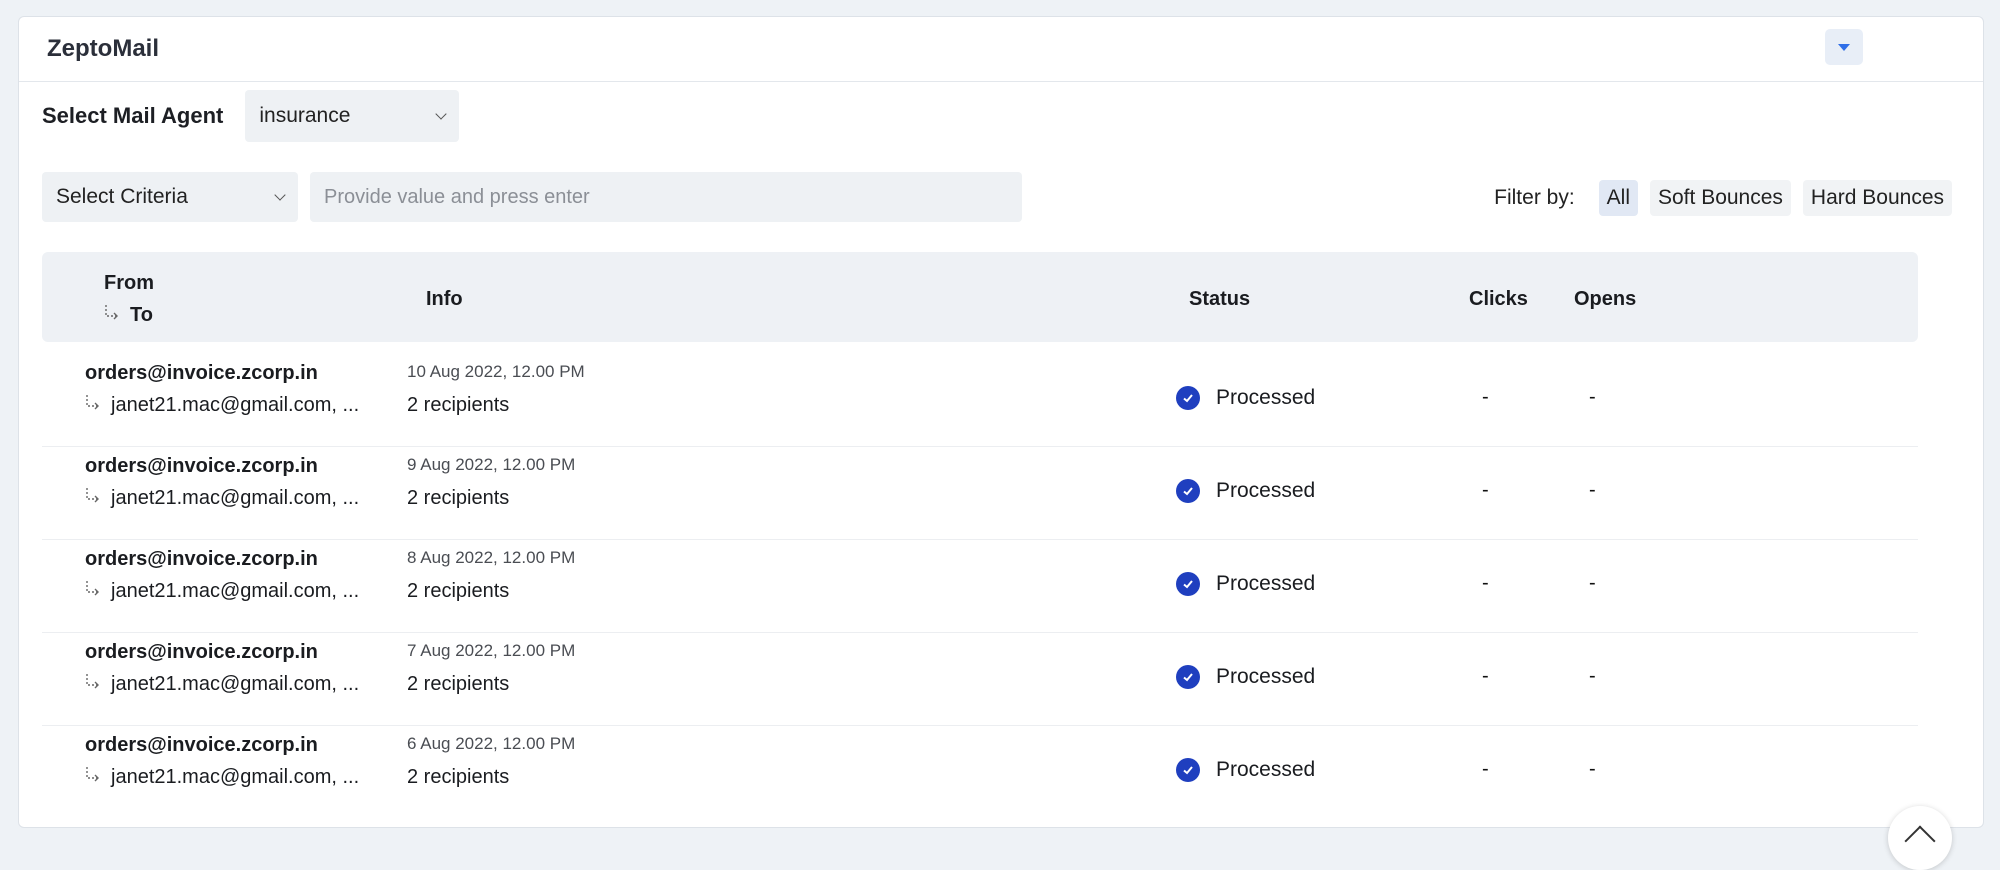  Describe the element at coordinates (444, 299) in the screenshot. I see `column-info: Info` at that location.